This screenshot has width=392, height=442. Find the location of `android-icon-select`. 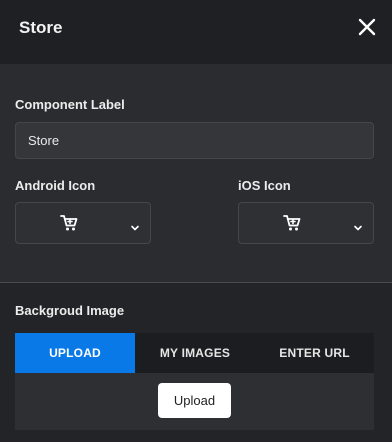

android-icon-select is located at coordinates (83, 223).